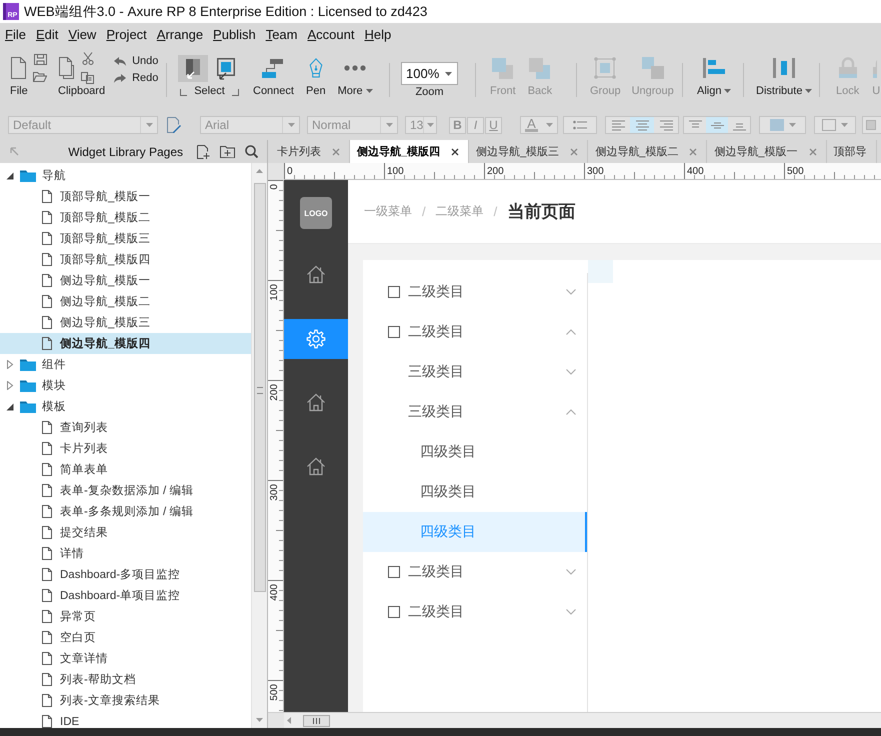  I want to click on zoom-dropdown: 100%, so click(429, 73).